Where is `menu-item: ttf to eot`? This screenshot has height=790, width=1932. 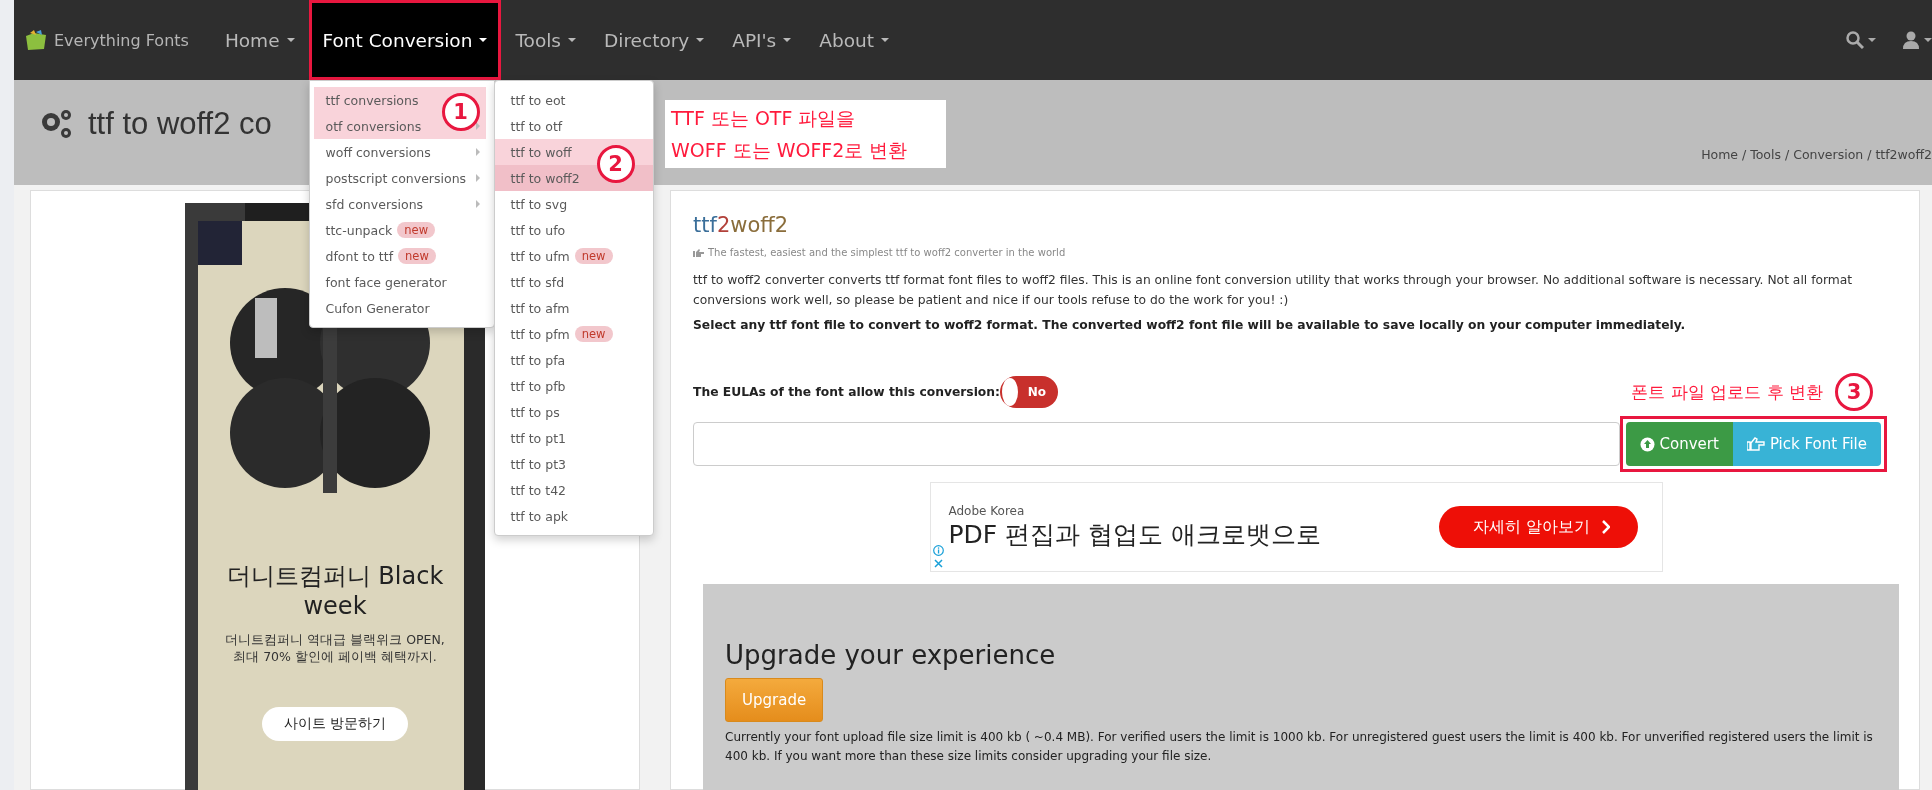 menu-item: ttf to eot is located at coordinates (573, 100).